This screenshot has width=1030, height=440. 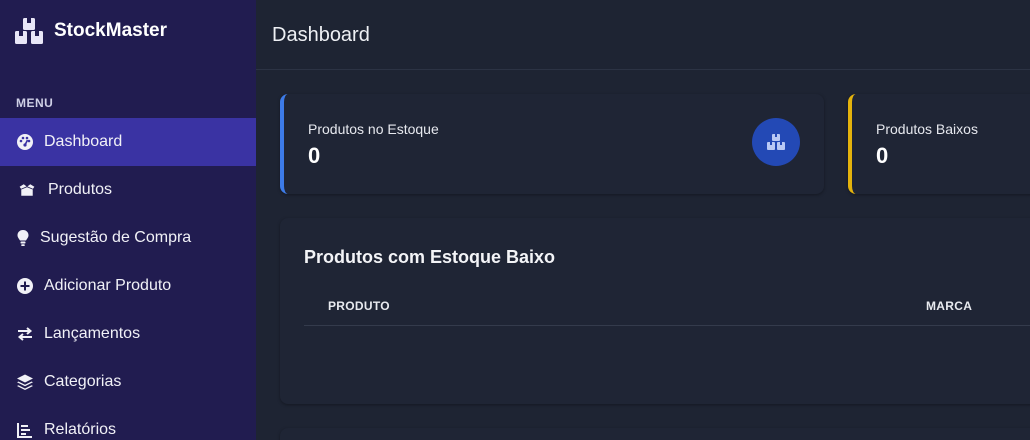 I want to click on menu-label: MENU, so click(x=35, y=103).